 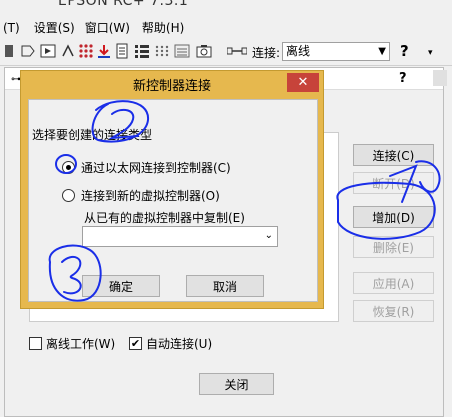 What do you see at coordinates (237, 51) in the screenshot?
I see `connection-icon` at bounding box center [237, 51].